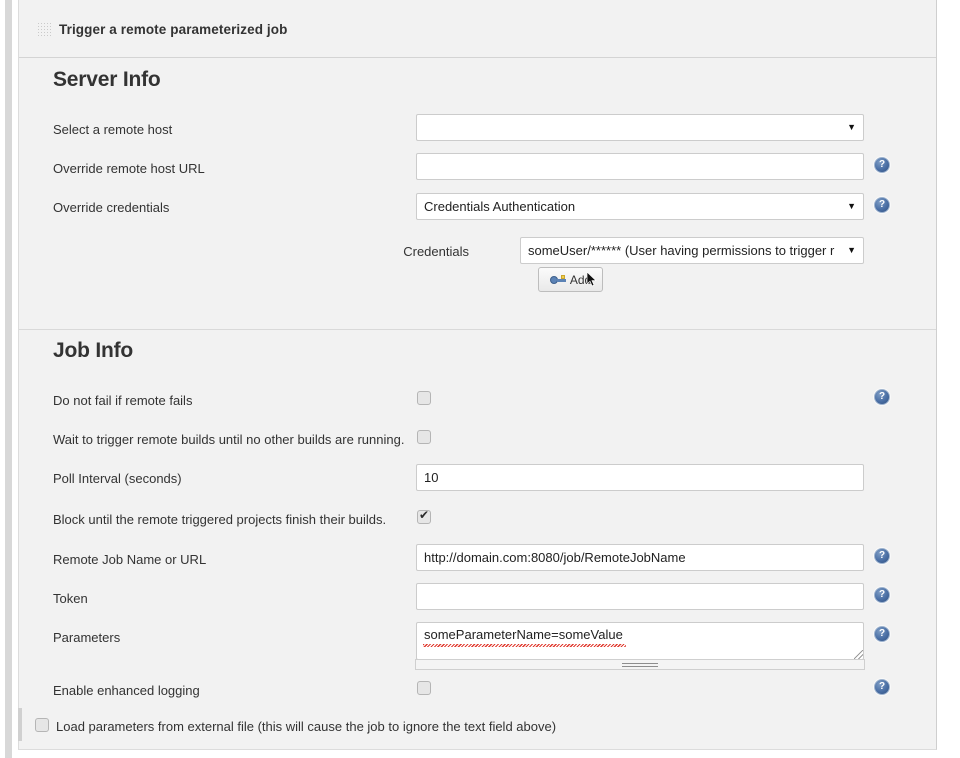 This screenshot has height=758, width=960. Describe the element at coordinates (173, 29) in the screenshot. I see `page-title: Trigger a remote parameterized job` at that location.